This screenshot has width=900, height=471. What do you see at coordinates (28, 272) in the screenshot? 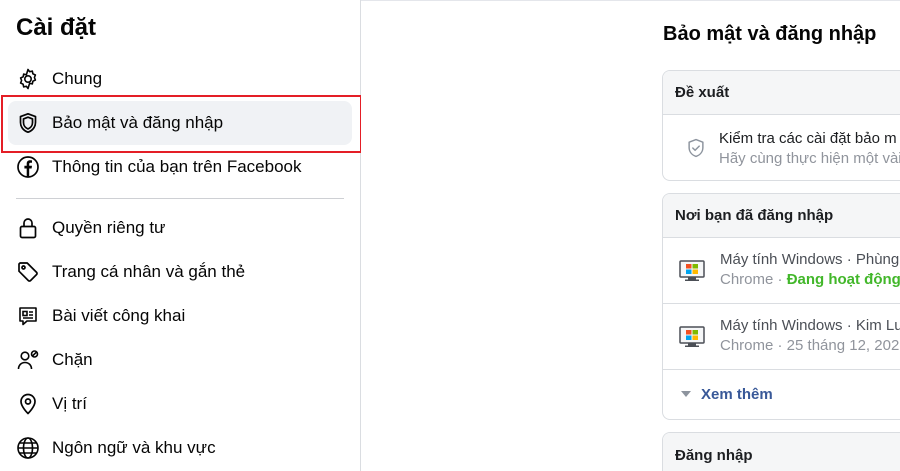
I see `tag-icon` at bounding box center [28, 272].